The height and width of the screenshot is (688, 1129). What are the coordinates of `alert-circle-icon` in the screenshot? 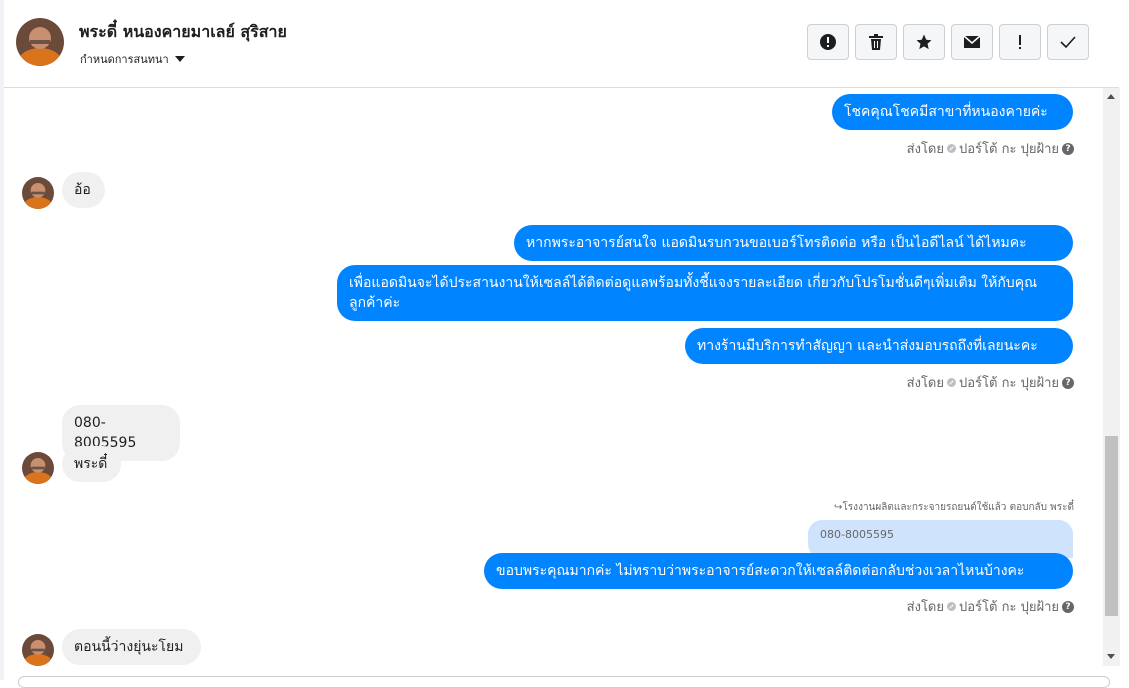 It's located at (828, 42).